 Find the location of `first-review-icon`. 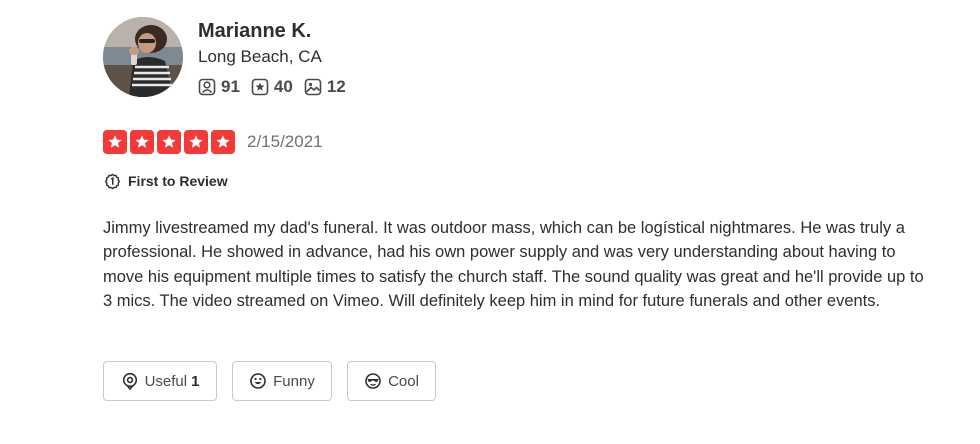

first-review-icon is located at coordinates (112, 181).